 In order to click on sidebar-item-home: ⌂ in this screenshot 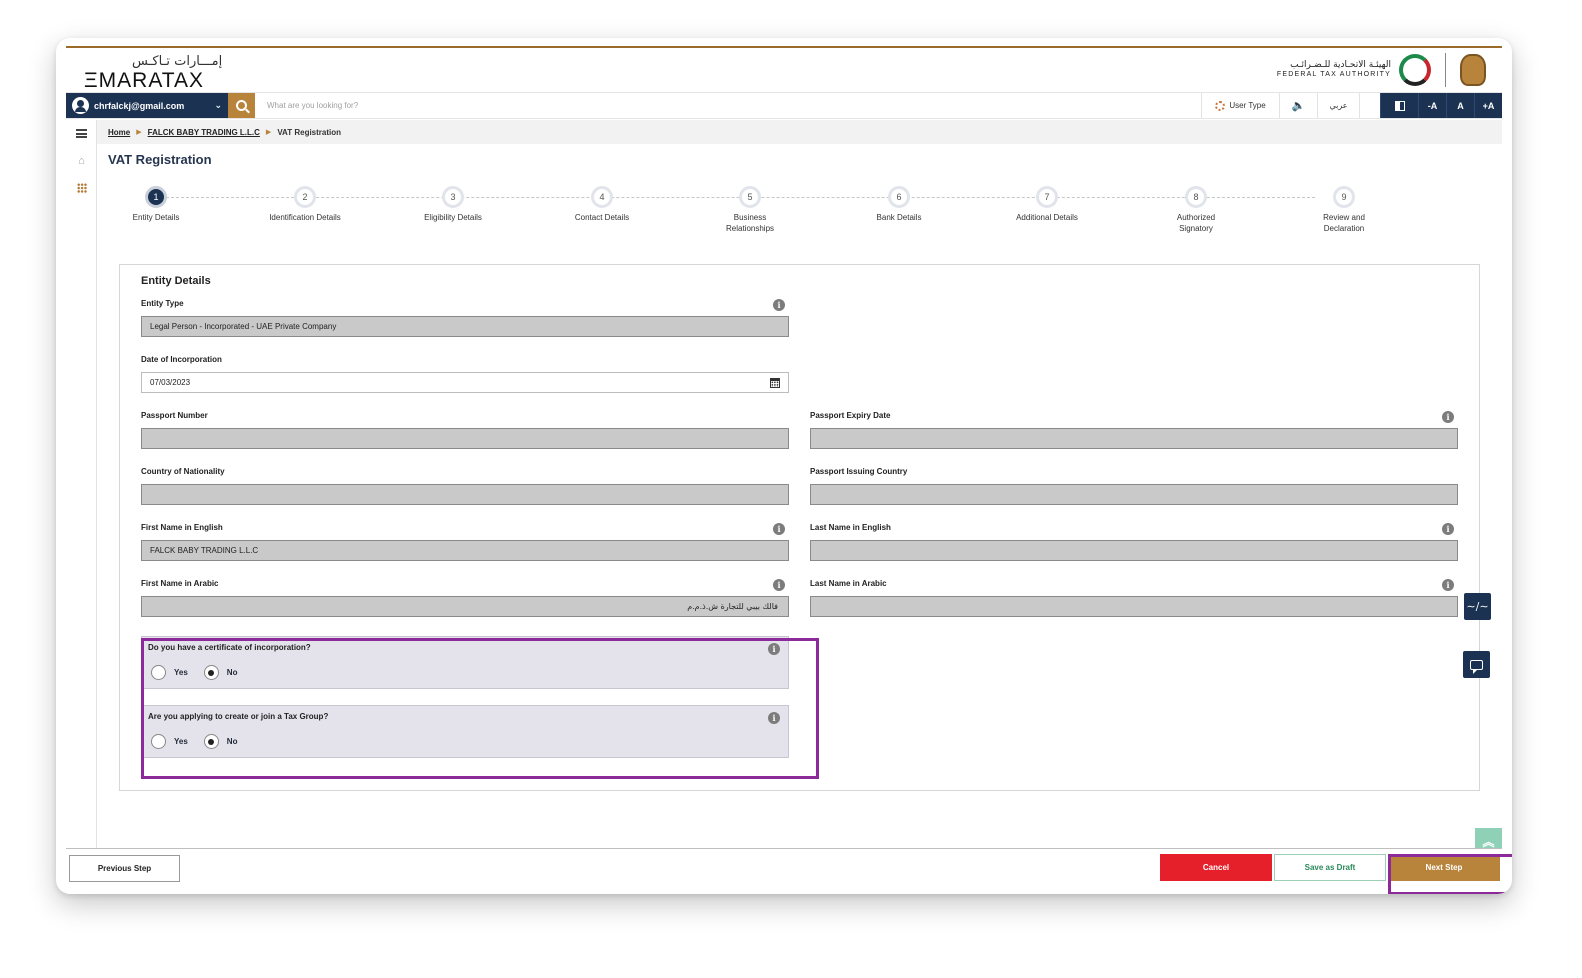, I will do `click(81, 160)`.